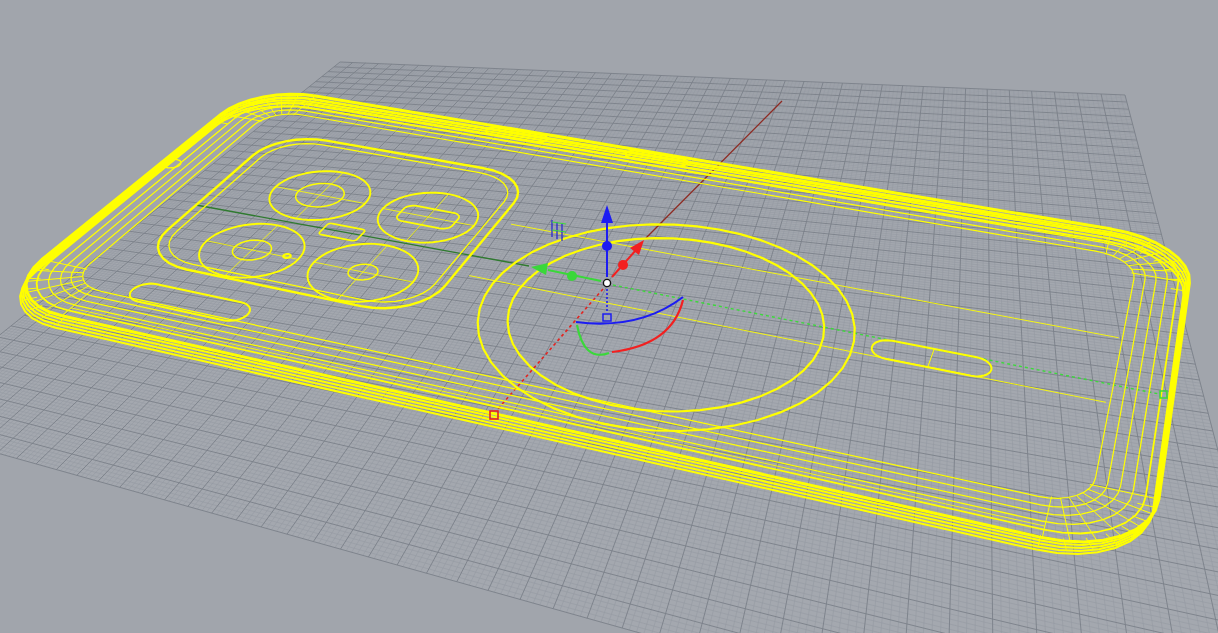  I want to click on move-z-arrow, so click(607, 241).